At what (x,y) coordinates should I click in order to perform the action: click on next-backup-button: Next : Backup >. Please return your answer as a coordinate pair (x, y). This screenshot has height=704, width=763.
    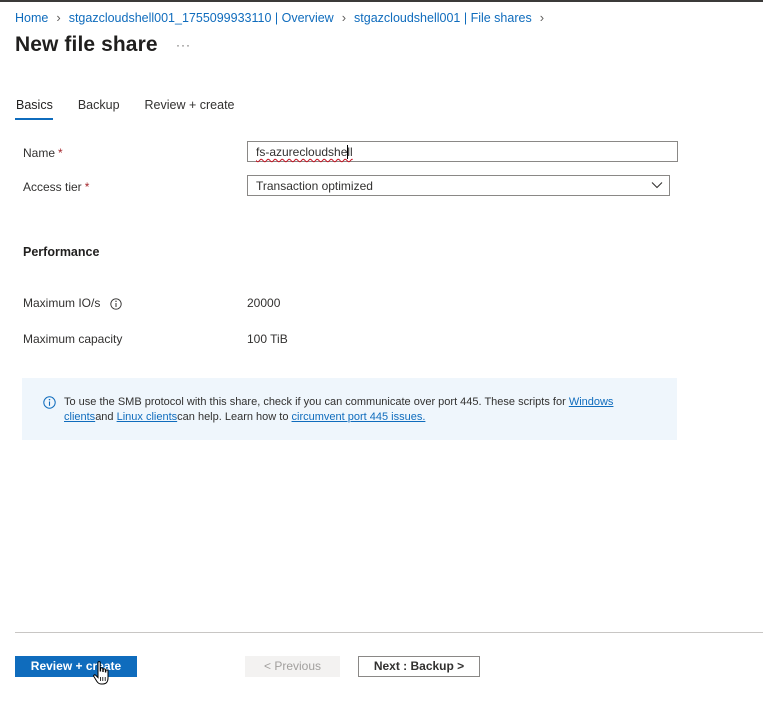
    Looking at the image, I should click on (419, 666).